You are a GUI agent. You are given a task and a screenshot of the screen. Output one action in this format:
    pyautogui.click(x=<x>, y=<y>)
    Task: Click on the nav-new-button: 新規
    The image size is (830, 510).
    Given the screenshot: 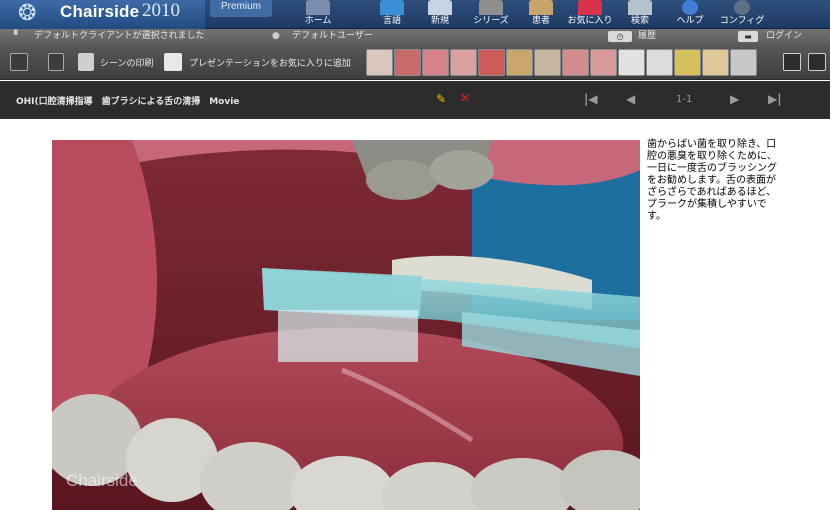 What is the action you would take?
    pyautogui.click(x=440, y=14)
    